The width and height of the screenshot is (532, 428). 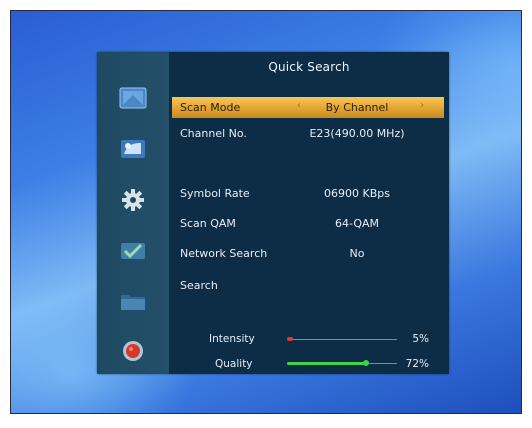 I want to click on check-icon, so click(x=133, y=251).